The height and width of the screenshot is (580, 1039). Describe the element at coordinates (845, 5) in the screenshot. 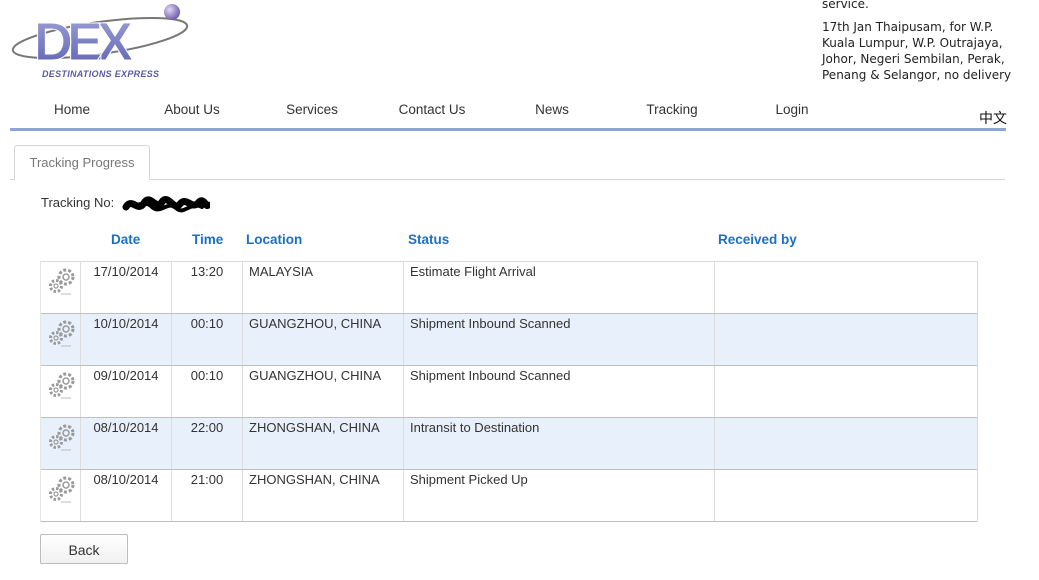

I see `notice-line-1: service.` at that location.